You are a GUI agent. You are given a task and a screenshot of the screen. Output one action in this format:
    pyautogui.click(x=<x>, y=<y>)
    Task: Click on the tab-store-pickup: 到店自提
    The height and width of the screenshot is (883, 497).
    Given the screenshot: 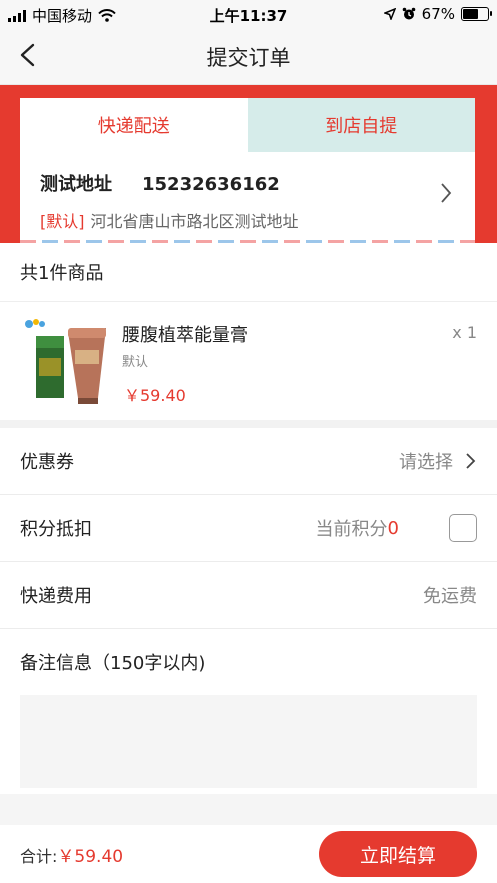 What is the action you would take?
    pyautogui.click(x=361, y=125)
    